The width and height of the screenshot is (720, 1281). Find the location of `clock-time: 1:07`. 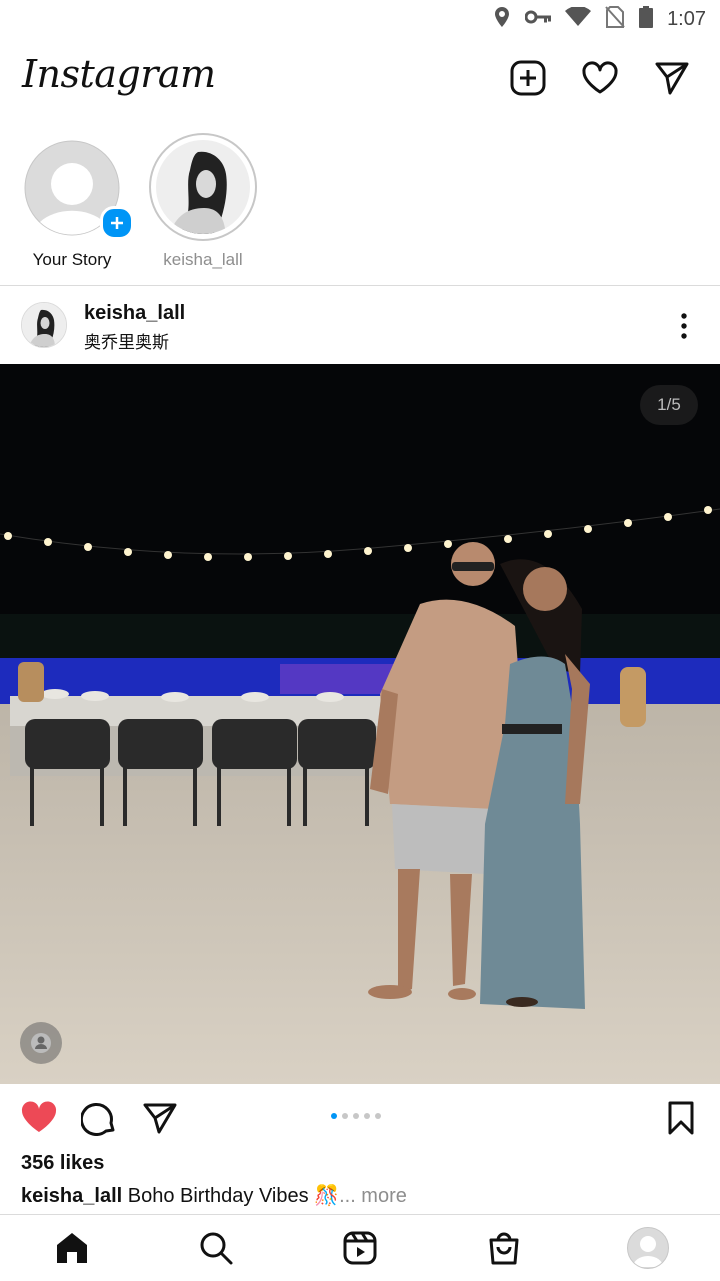

clock-time: 1:07 is located at coordinates (686, 19).